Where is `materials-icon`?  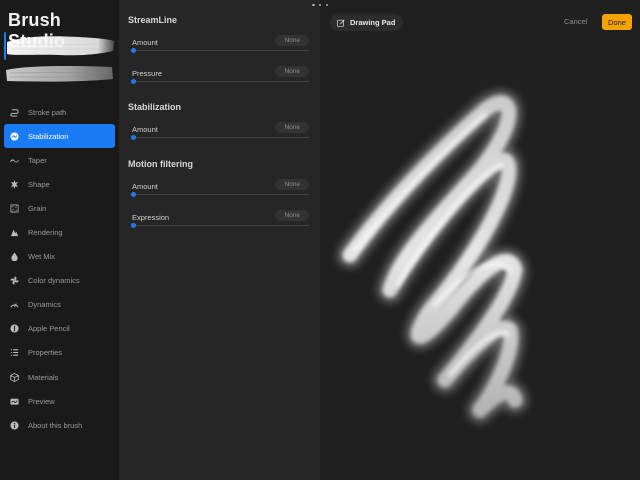 materials-icon is located at coordinates (14, 377).